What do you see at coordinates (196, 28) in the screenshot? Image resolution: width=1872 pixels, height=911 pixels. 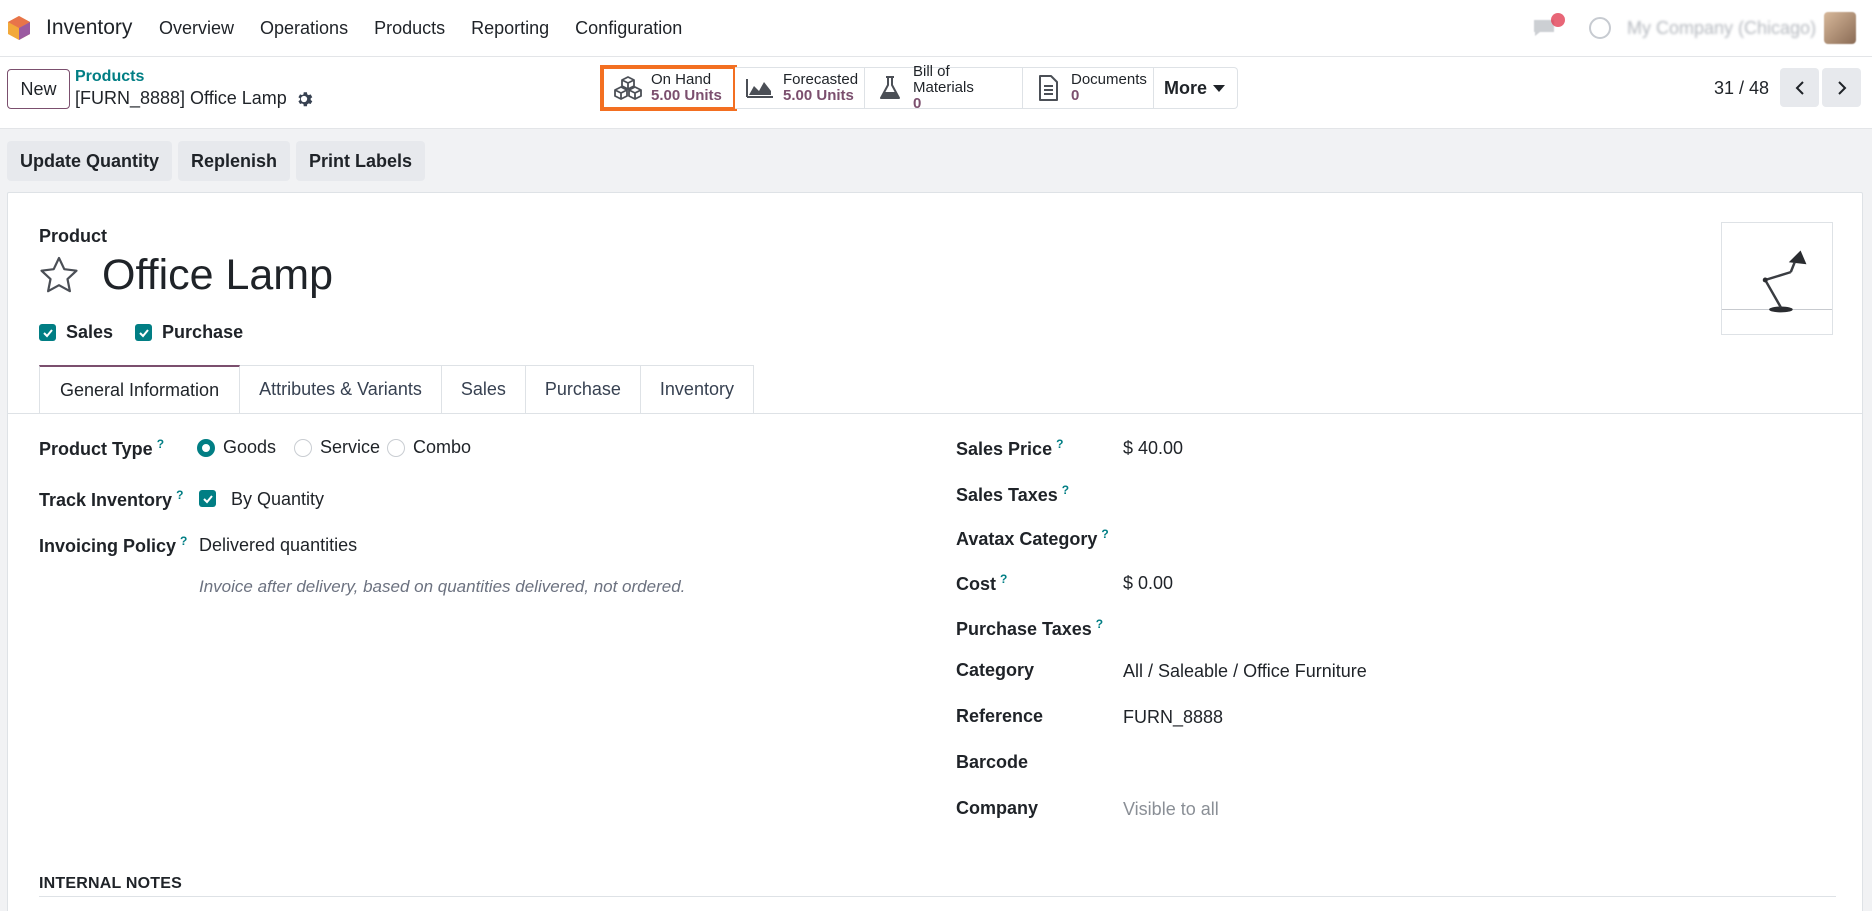 I see `menu-overview: Overview` at bounding box center [196, 28].